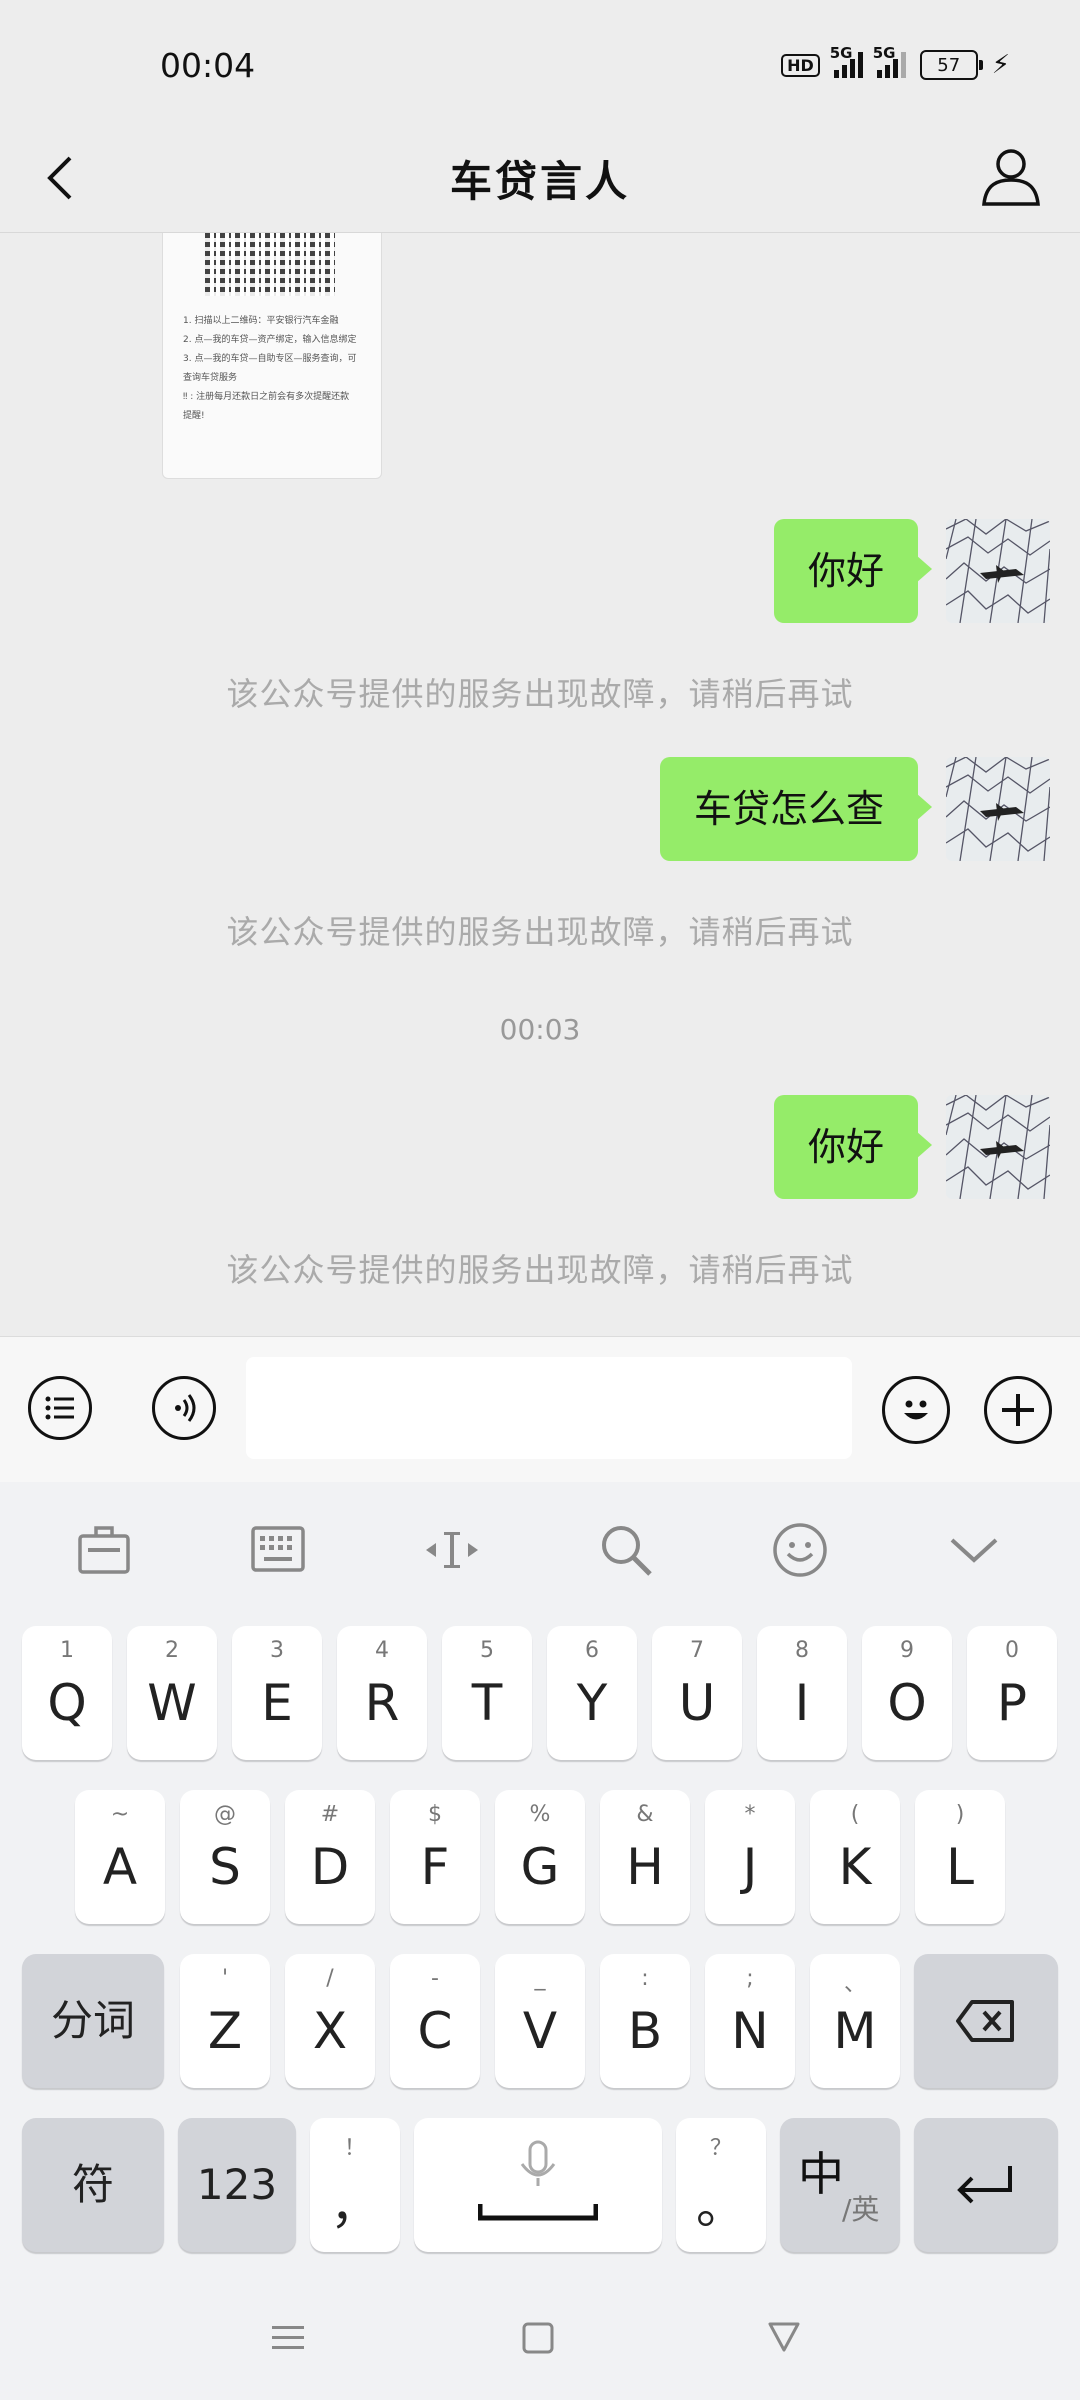 Image resolution: width=1080 pixels, height=2400 pixels. What do you see at coordinates (1012, 1703) in the screenshot?
I see `key-label: P` at bounding box center [1012, 1703].